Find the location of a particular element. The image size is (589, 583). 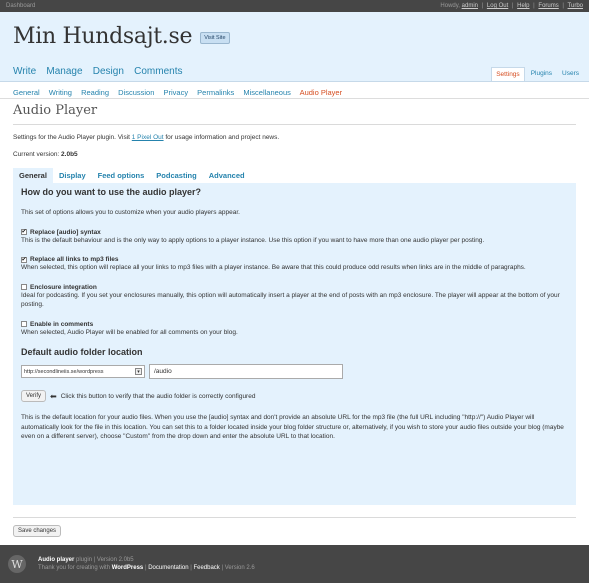

footer-wordpress-link: WordPress is located at coordinates (128, 568).